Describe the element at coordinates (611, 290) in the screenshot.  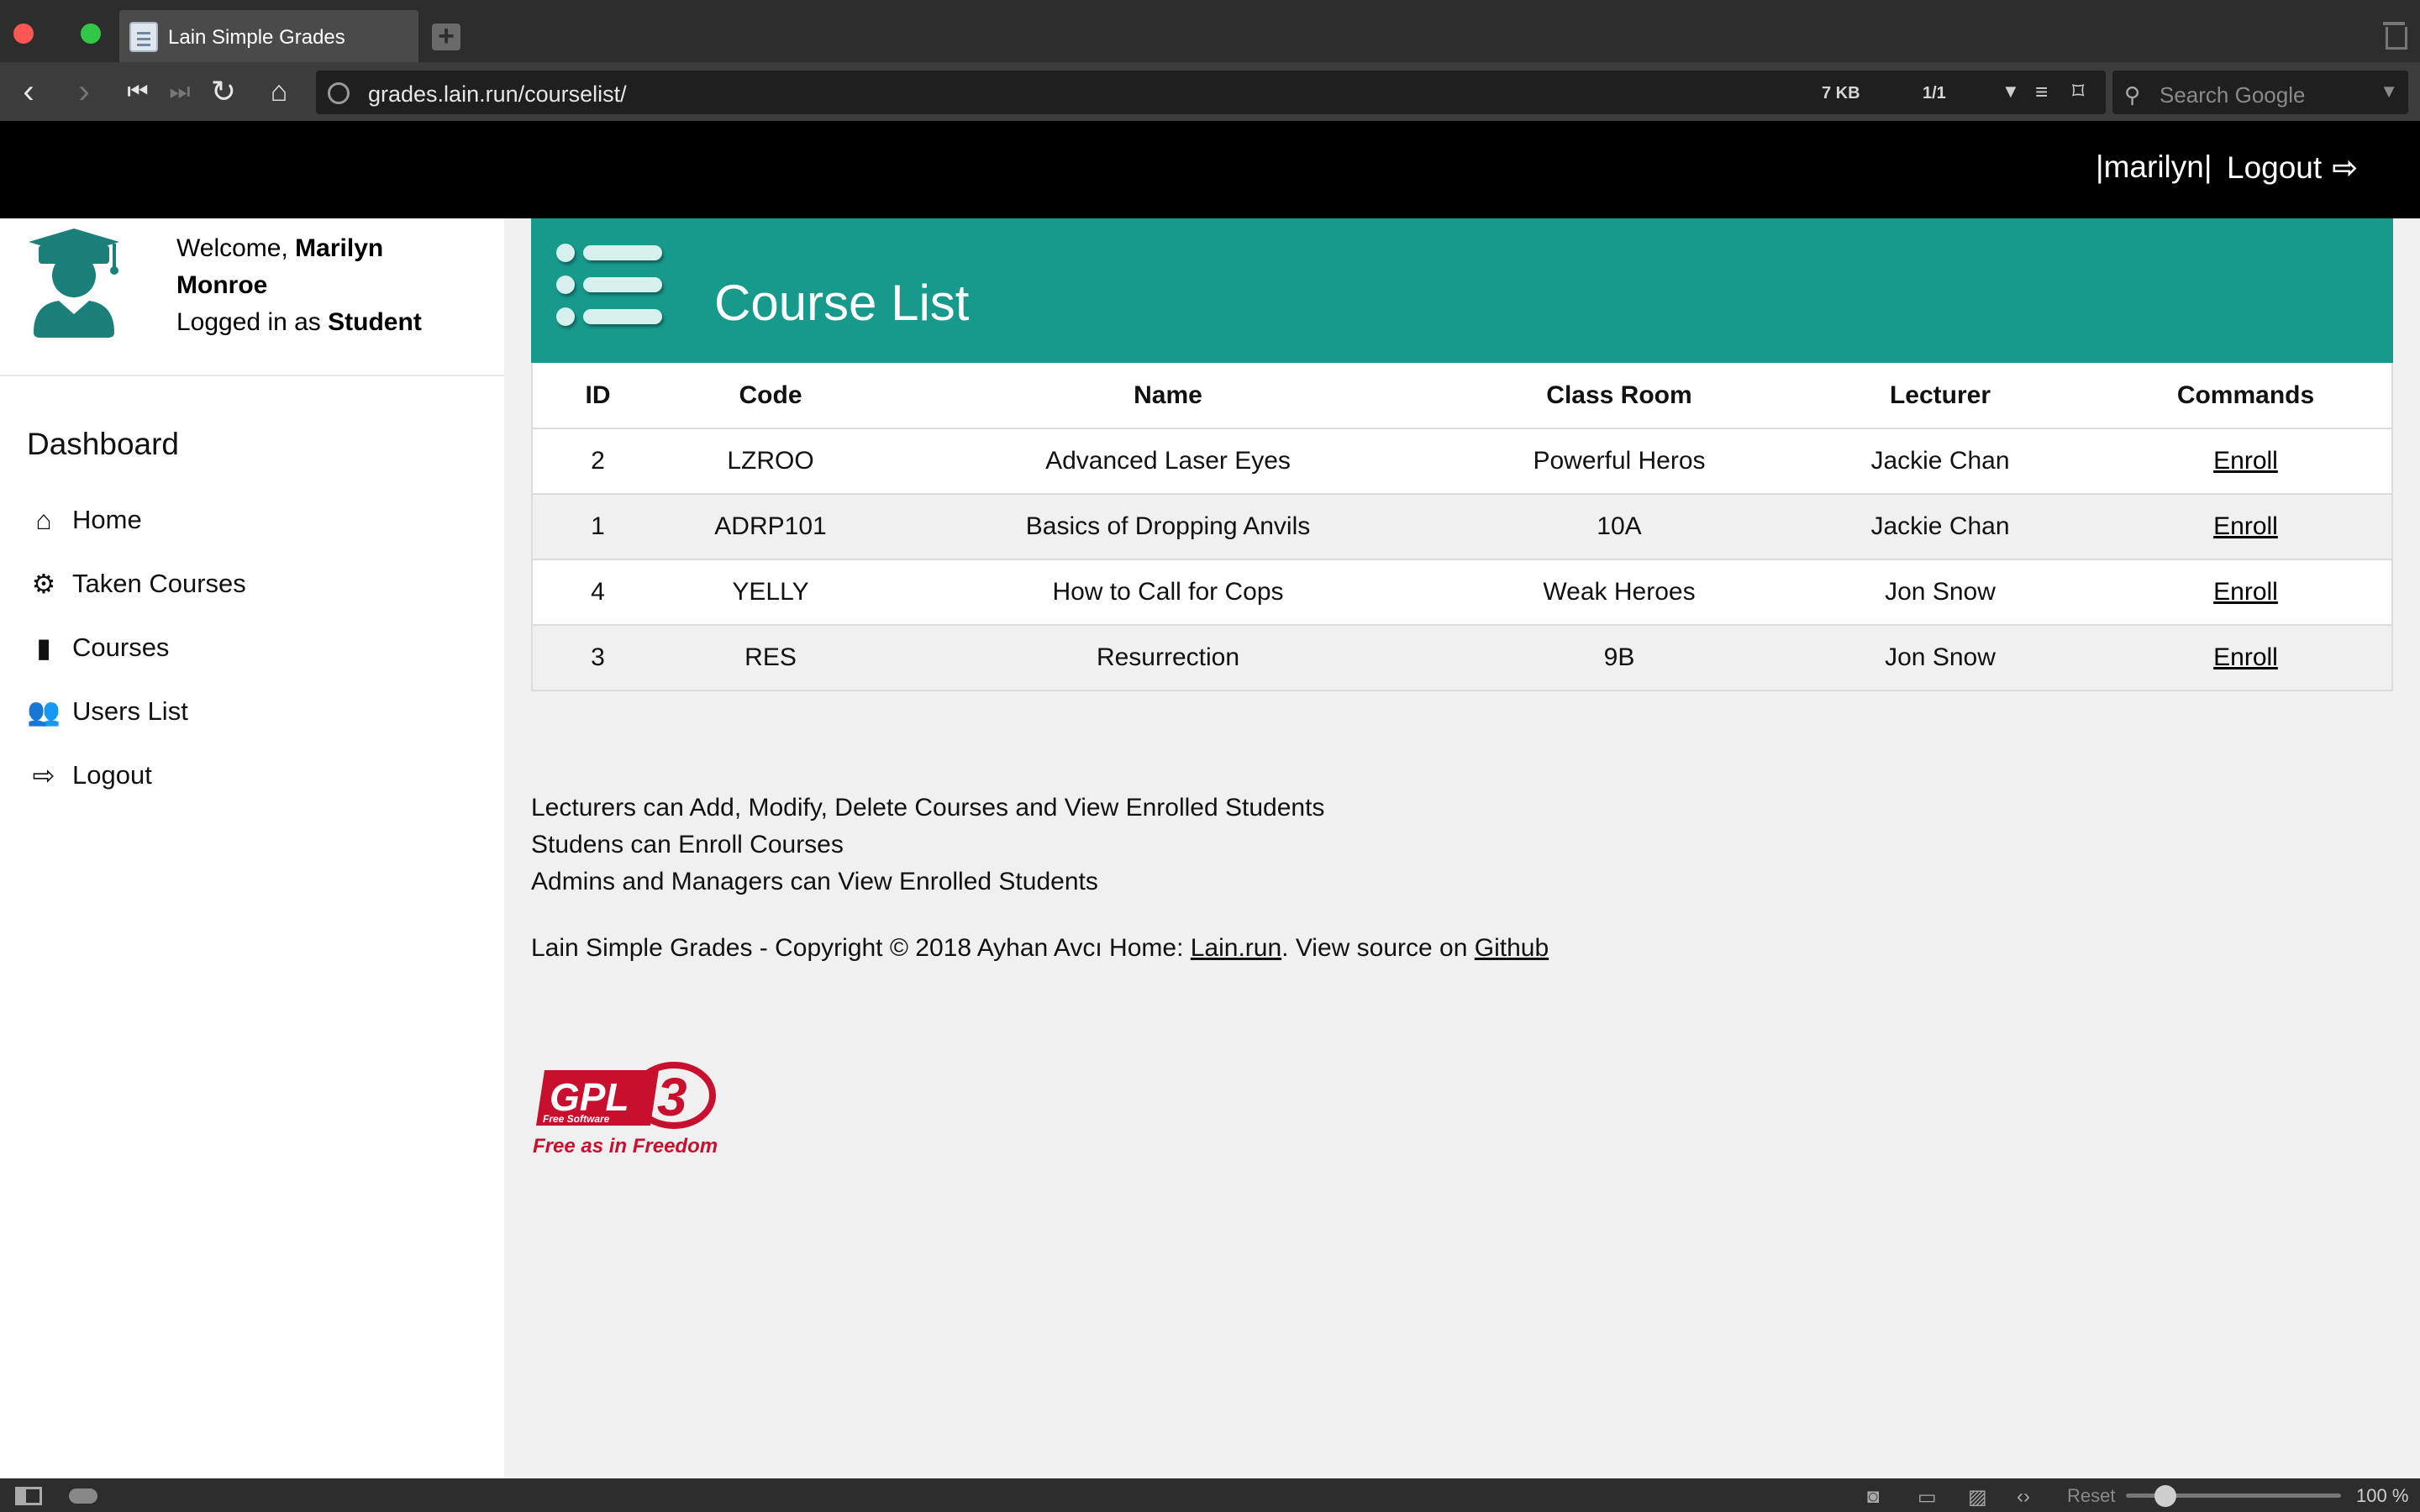
I see `list-icon` at that location.